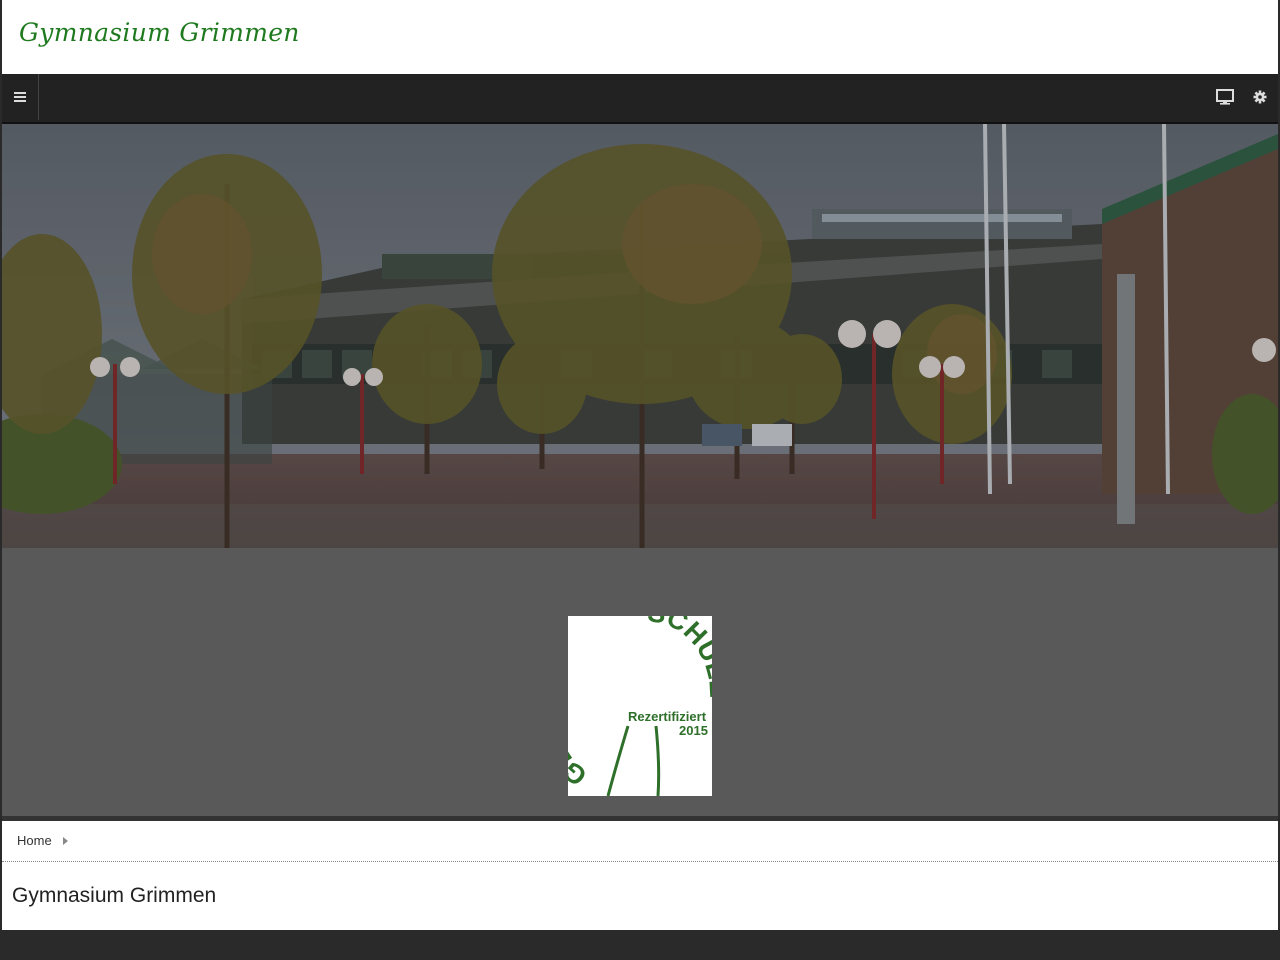  Describe the element at coordinates (114, 895) in the screenshot. I see `page-title: Gymnasium Grimmen` at that location.